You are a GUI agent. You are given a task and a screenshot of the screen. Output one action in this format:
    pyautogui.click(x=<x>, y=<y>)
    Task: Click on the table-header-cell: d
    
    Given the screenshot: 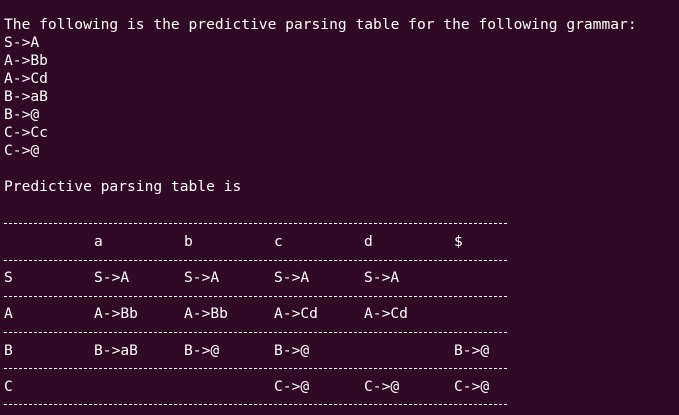 What is the action you would take?
    pyautogui.click(x=368, y=241)
    